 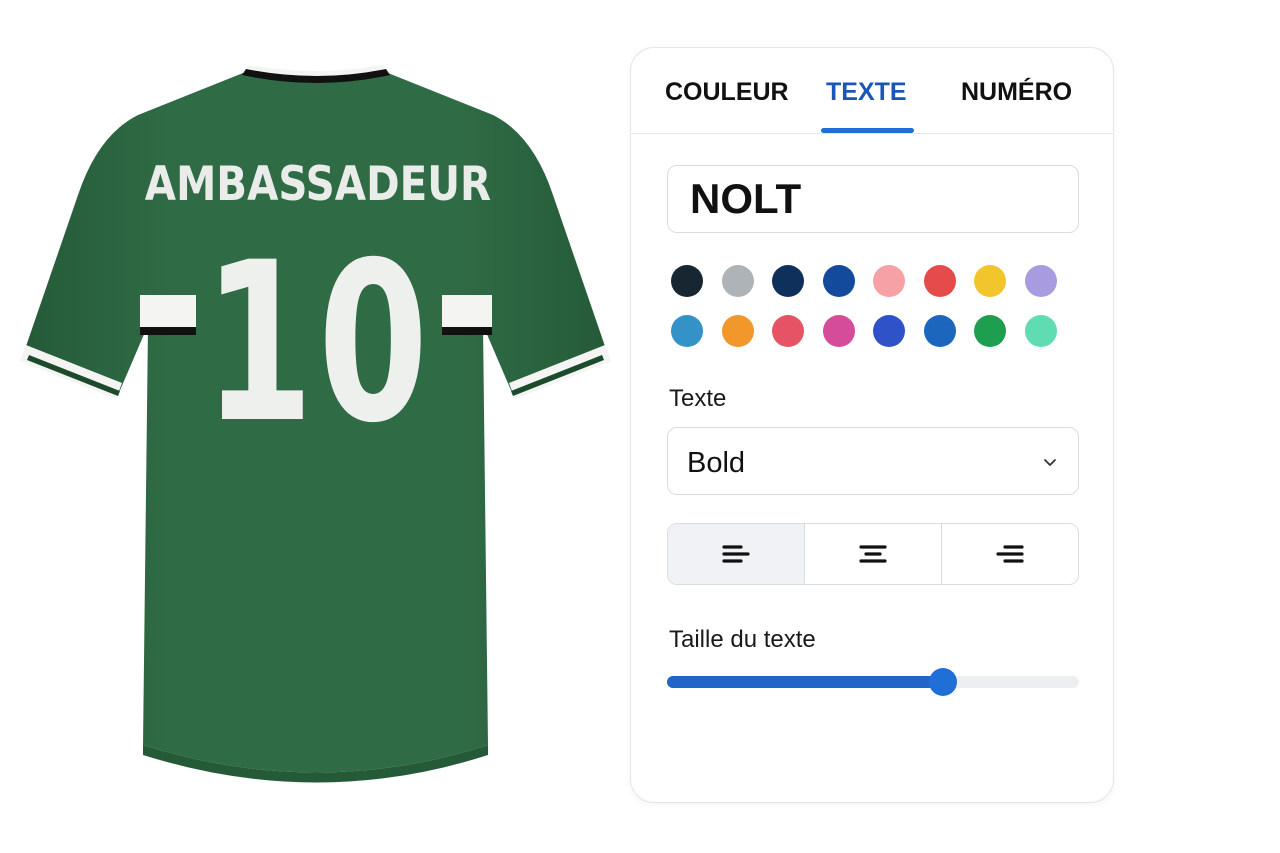 I want to click on align-center-button, so click(x=872, y=554).